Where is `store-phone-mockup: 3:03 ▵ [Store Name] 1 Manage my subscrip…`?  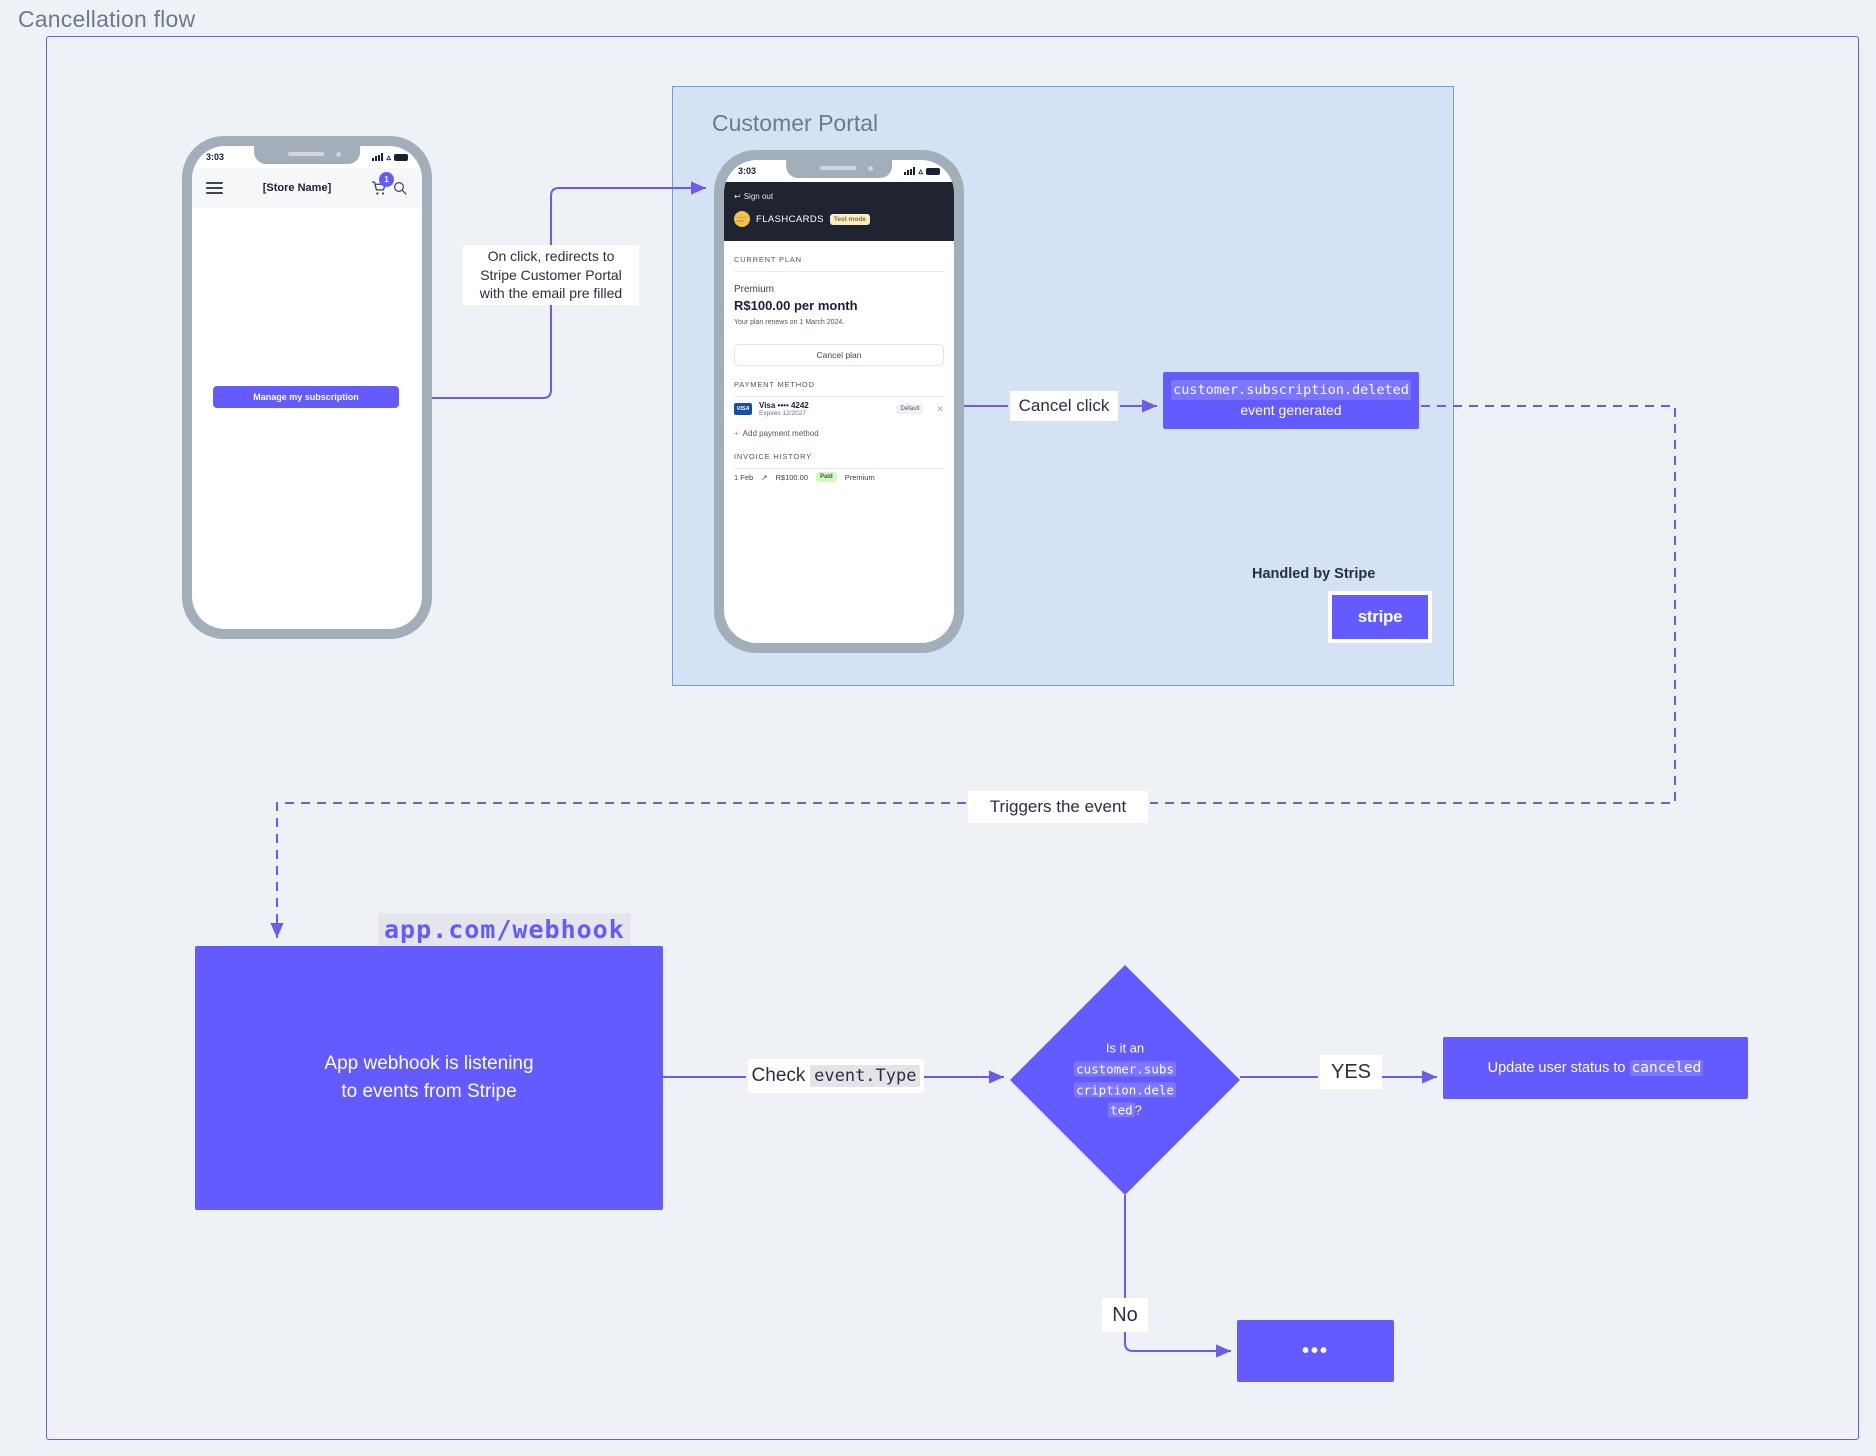
store-phone-mockup: 3:03 ▵ [Store Name] 1 Manage my subscrip… is located at coordinates (307, 387).